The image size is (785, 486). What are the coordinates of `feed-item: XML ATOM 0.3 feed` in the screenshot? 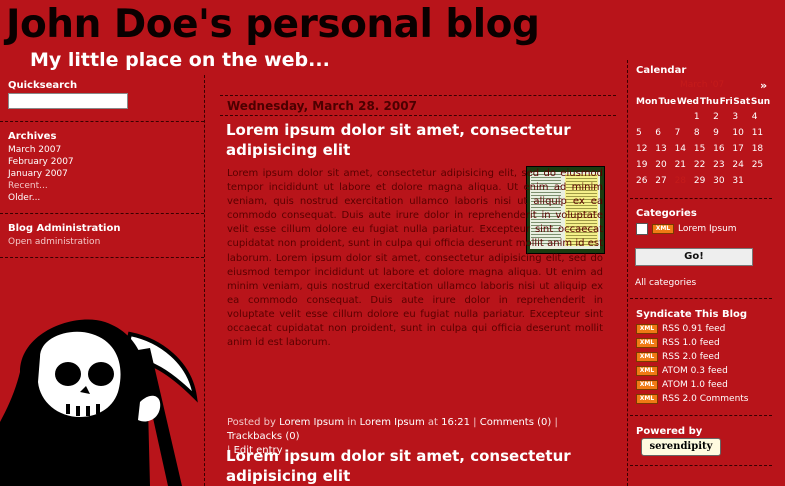 It's located at (706, 371).